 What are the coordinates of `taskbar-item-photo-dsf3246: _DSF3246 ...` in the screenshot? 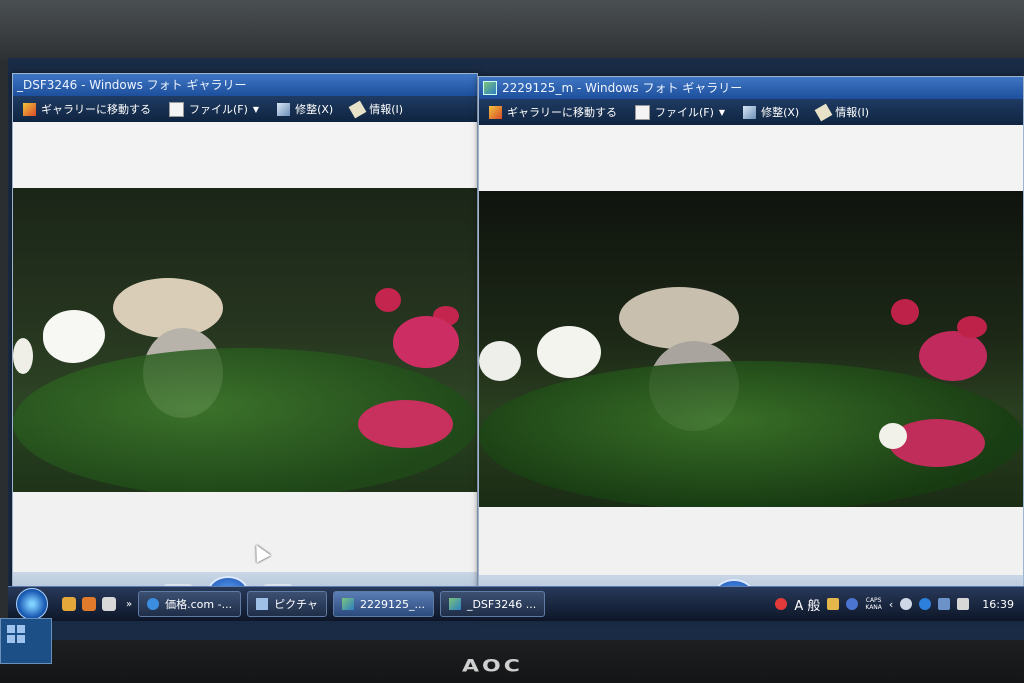 It's located at (492, 604).